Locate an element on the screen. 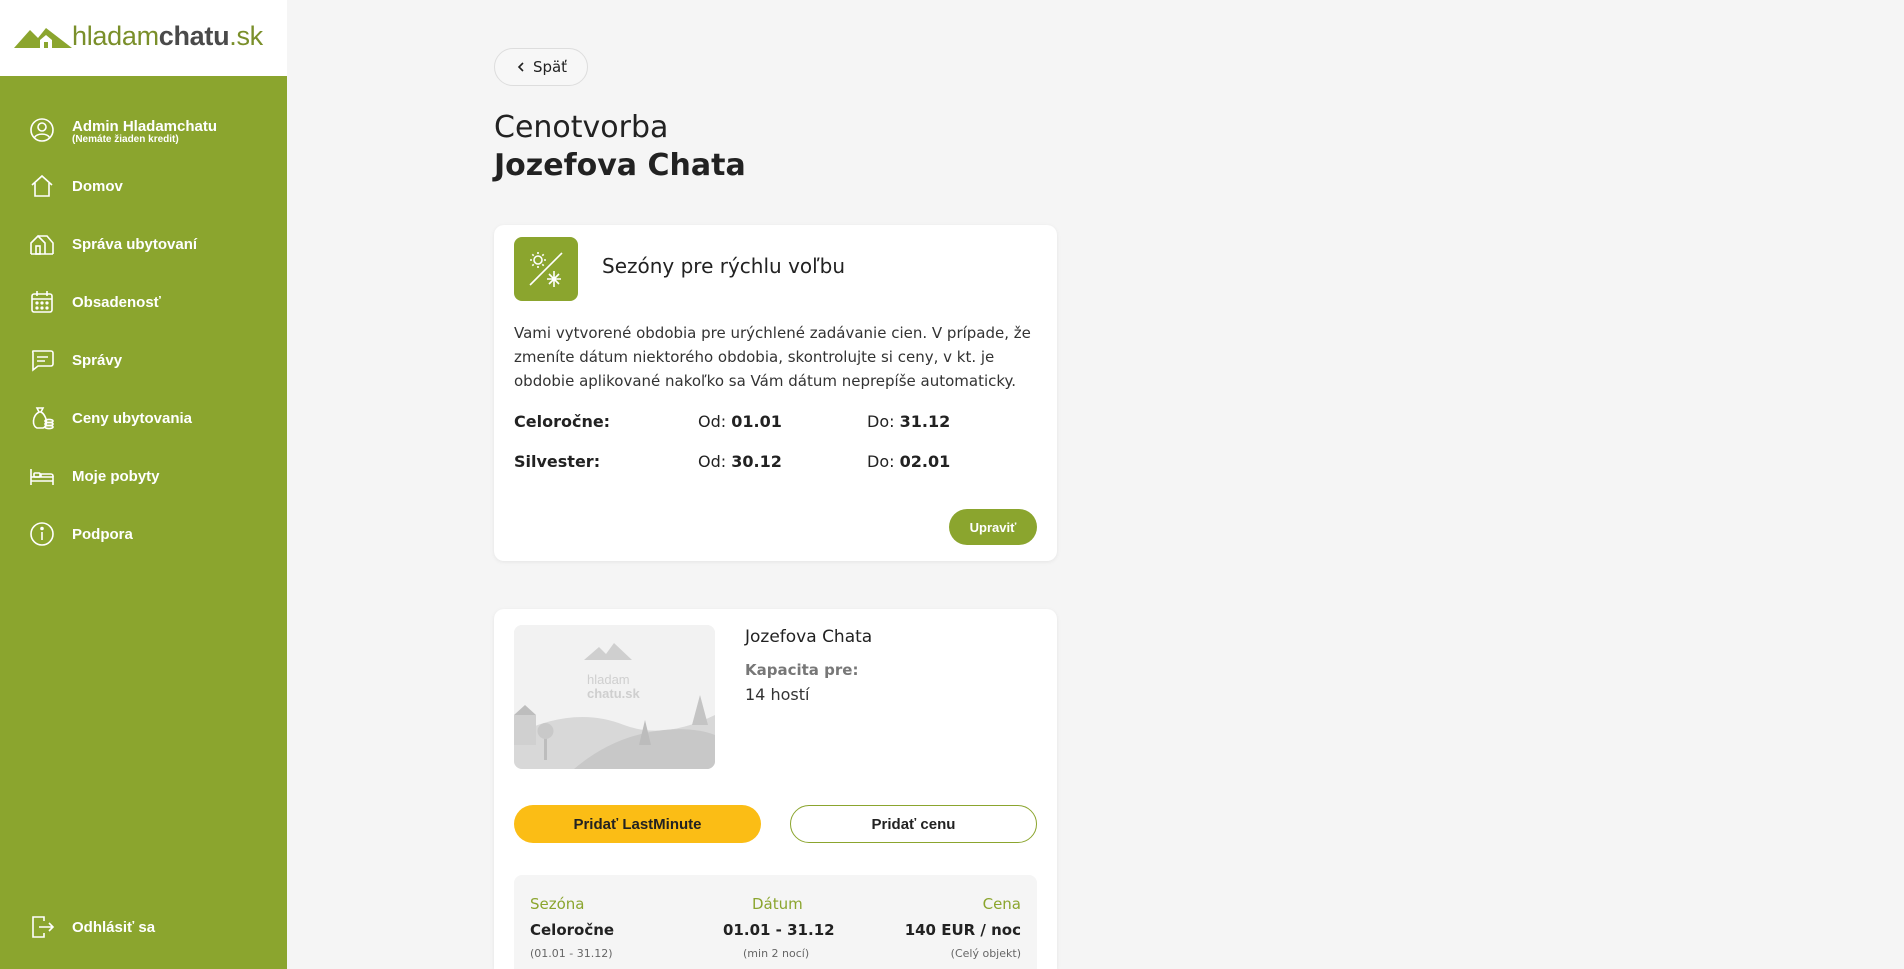 The width and height of the screenshot is (1904, 969). page-subtitle: Jozefova Chata is located at coordinates (620, 165).